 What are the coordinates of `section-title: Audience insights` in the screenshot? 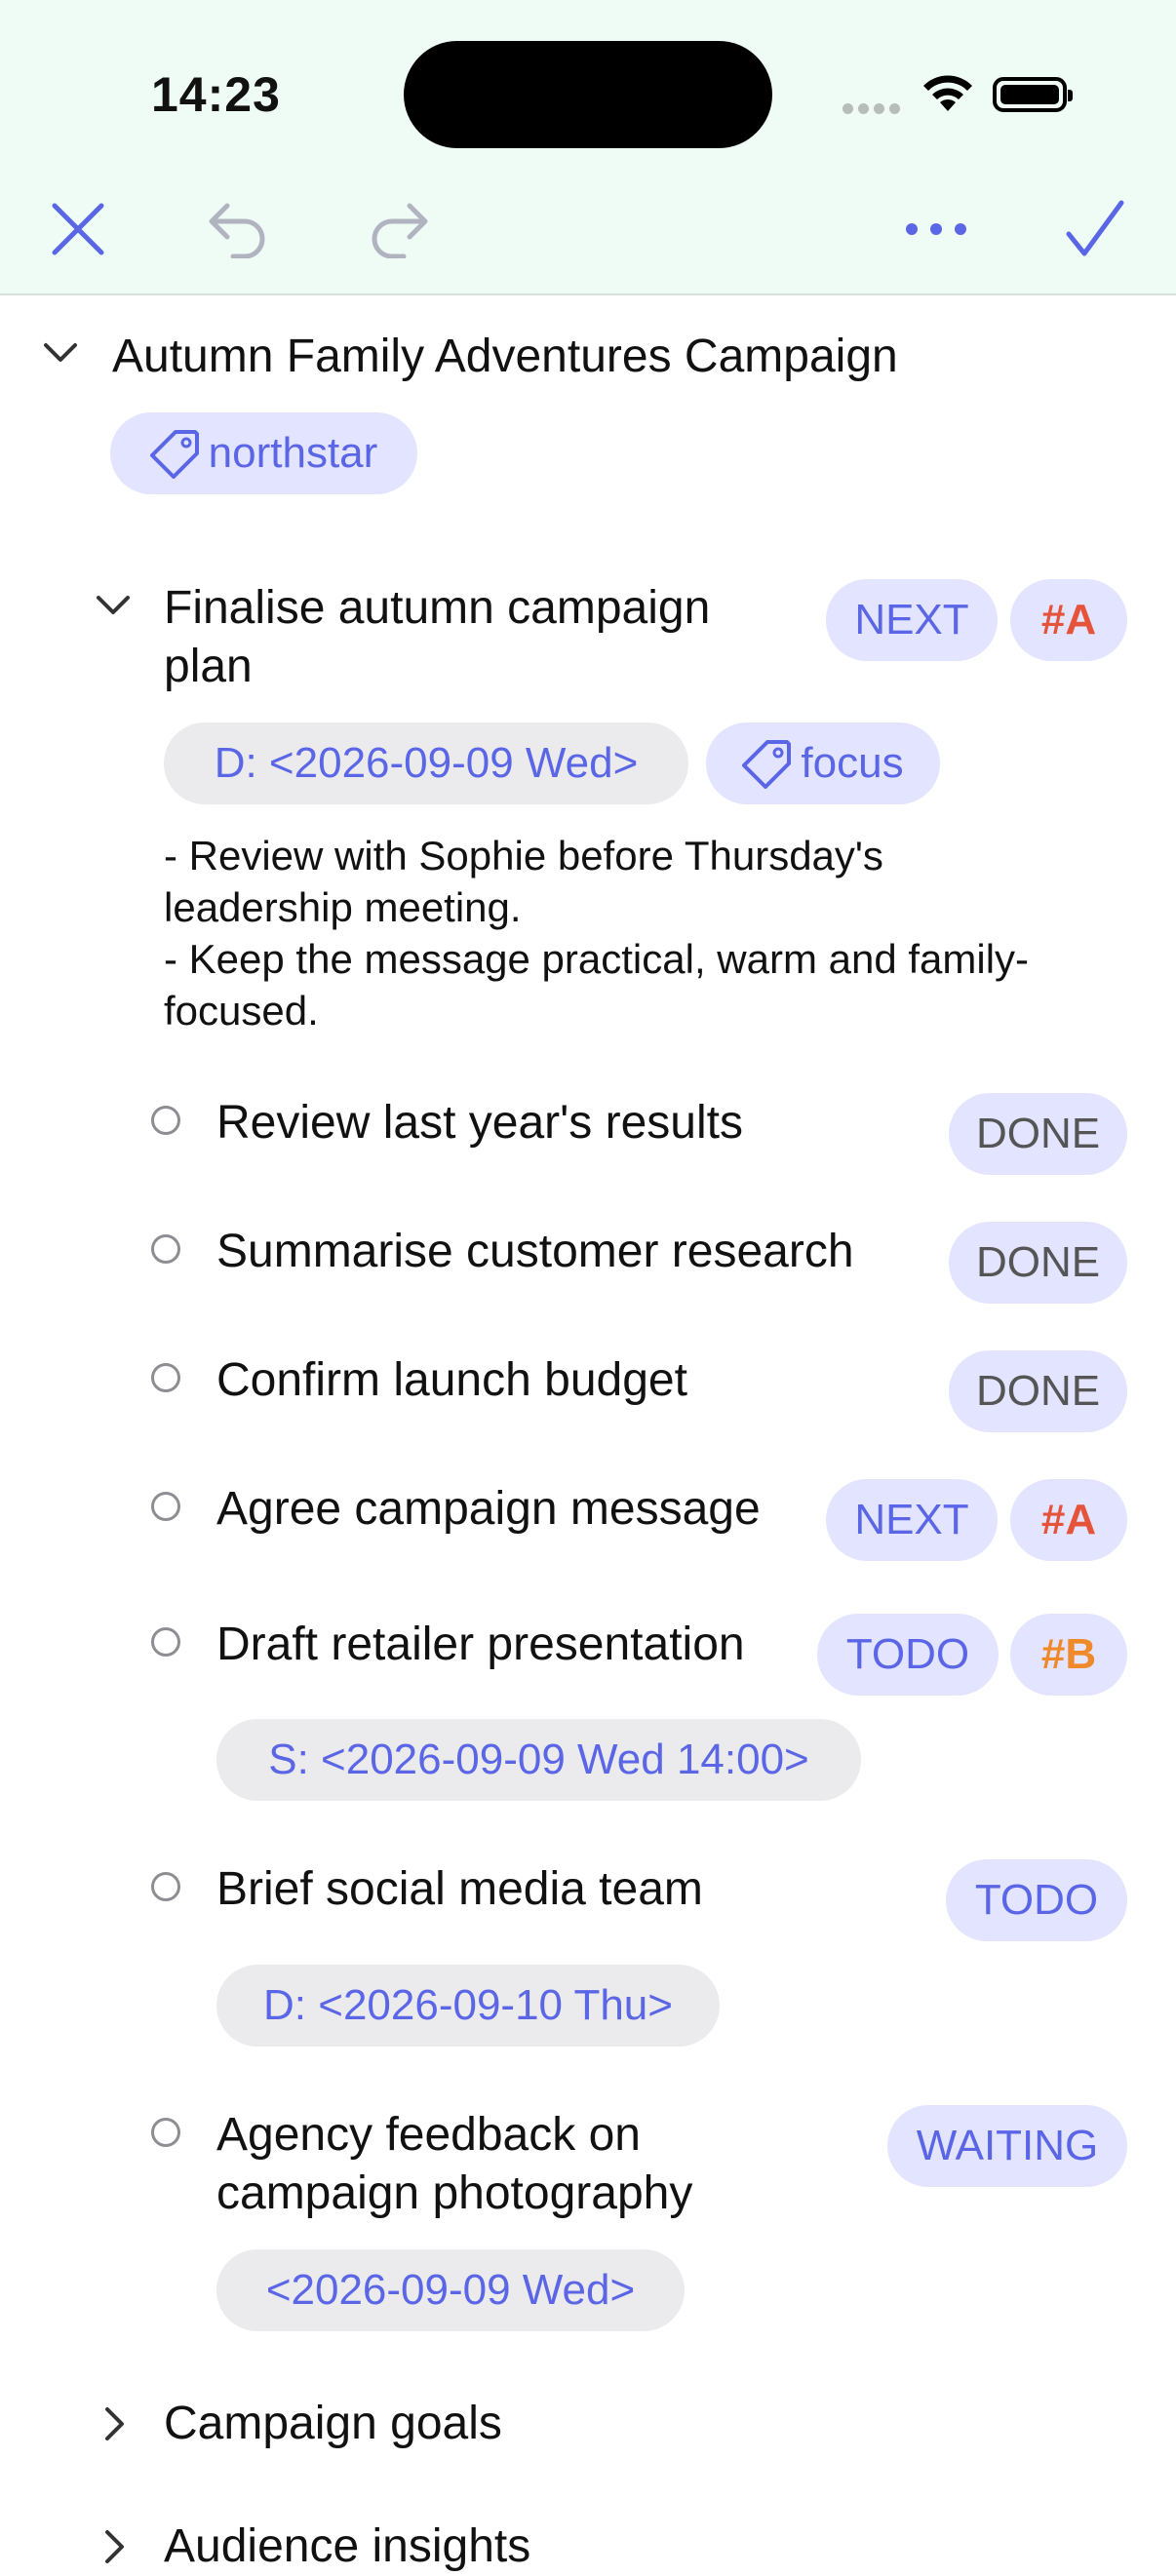 It's located at (347, 2546).